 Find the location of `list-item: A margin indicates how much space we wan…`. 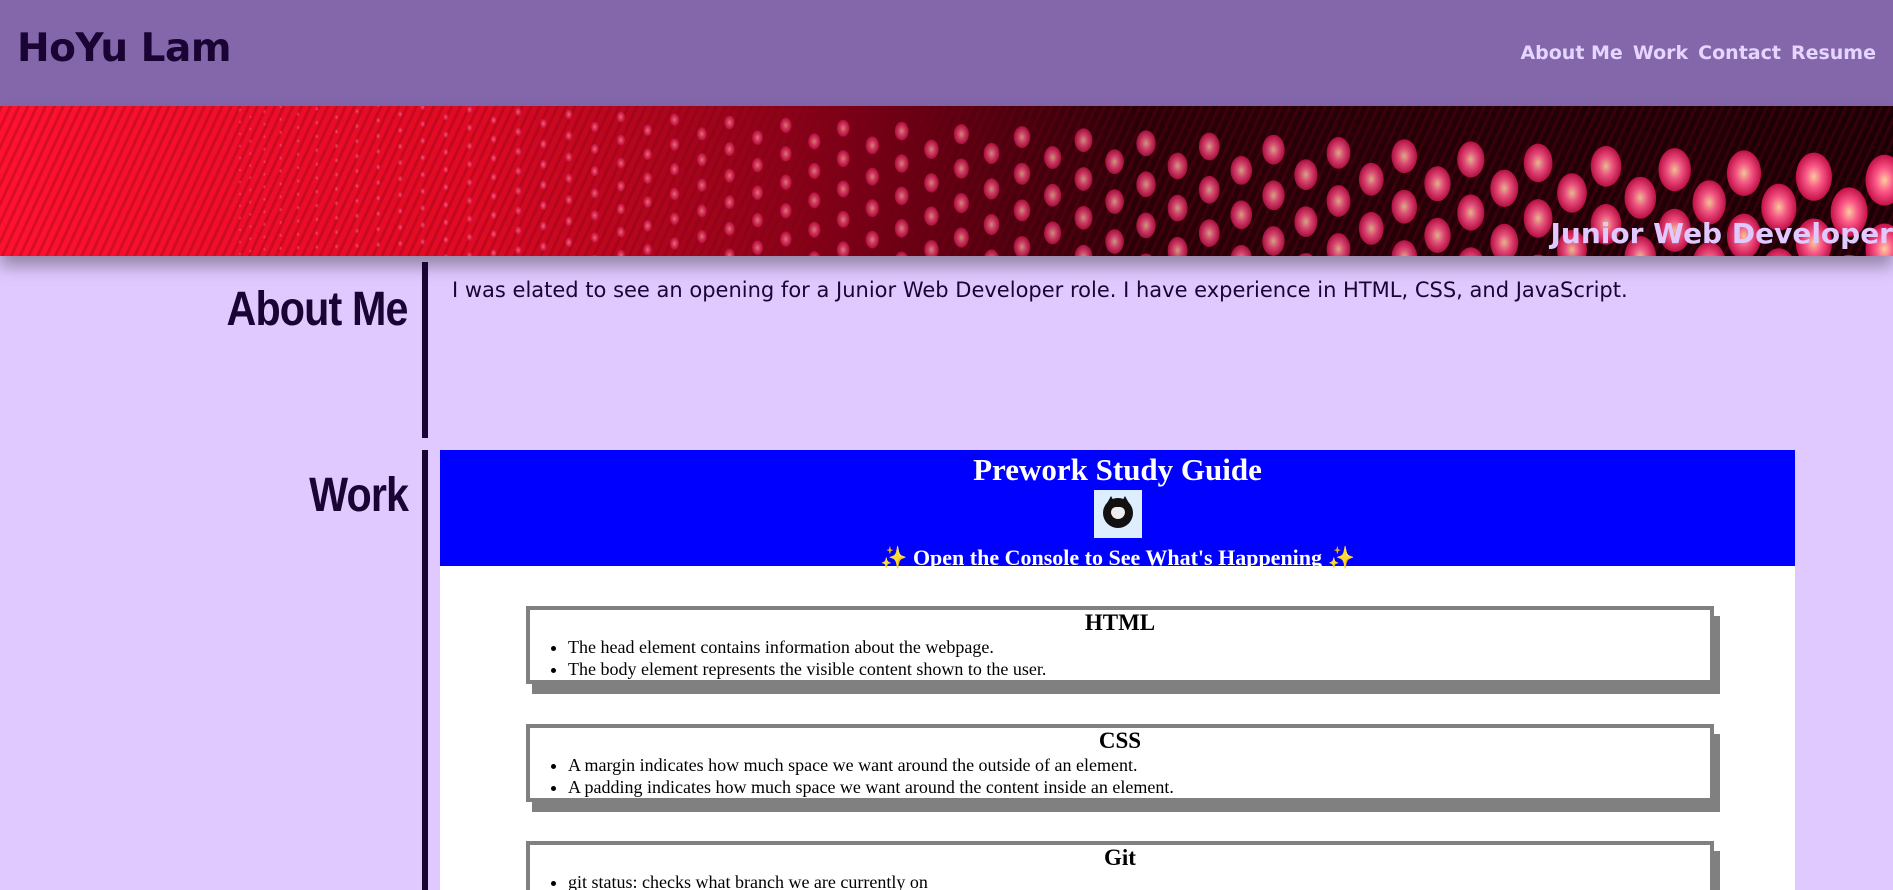

list-item: A margin indicates how much space we wan… is located at coordinates (1139, 765).